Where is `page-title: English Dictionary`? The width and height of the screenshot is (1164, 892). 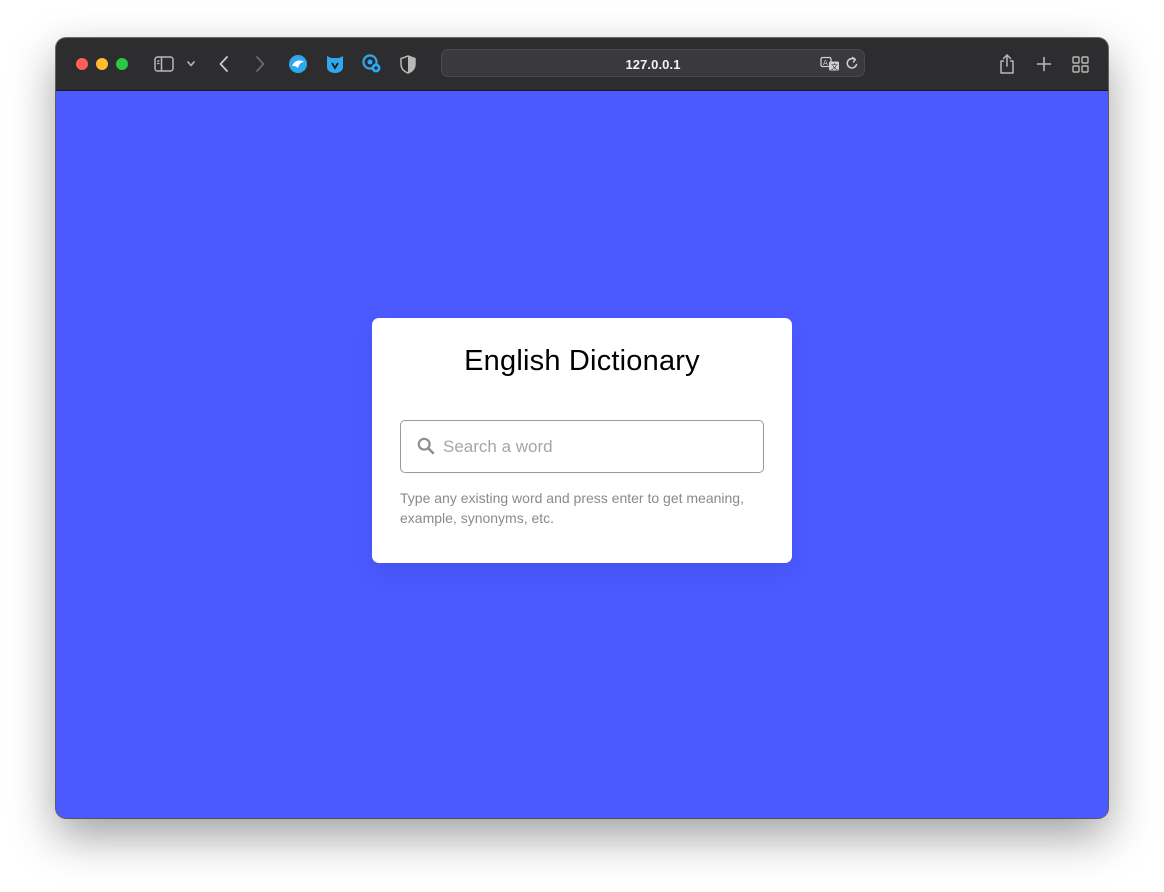
page-title: English Dictionary is located at coordinates (582, 361).